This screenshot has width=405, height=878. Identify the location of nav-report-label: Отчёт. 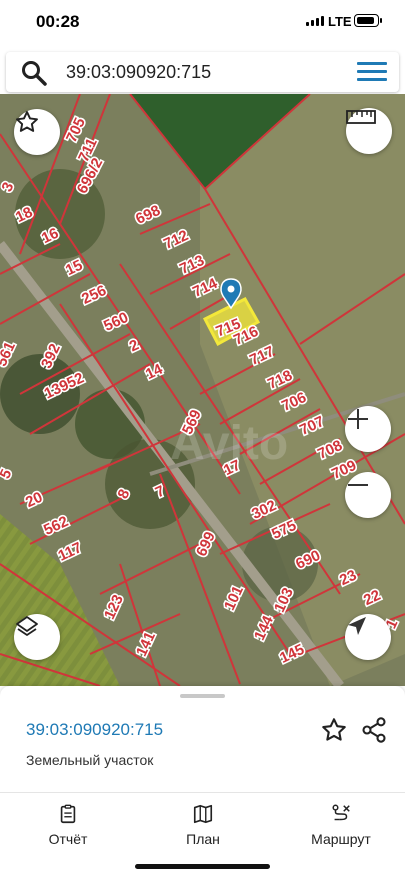
(68, 839).